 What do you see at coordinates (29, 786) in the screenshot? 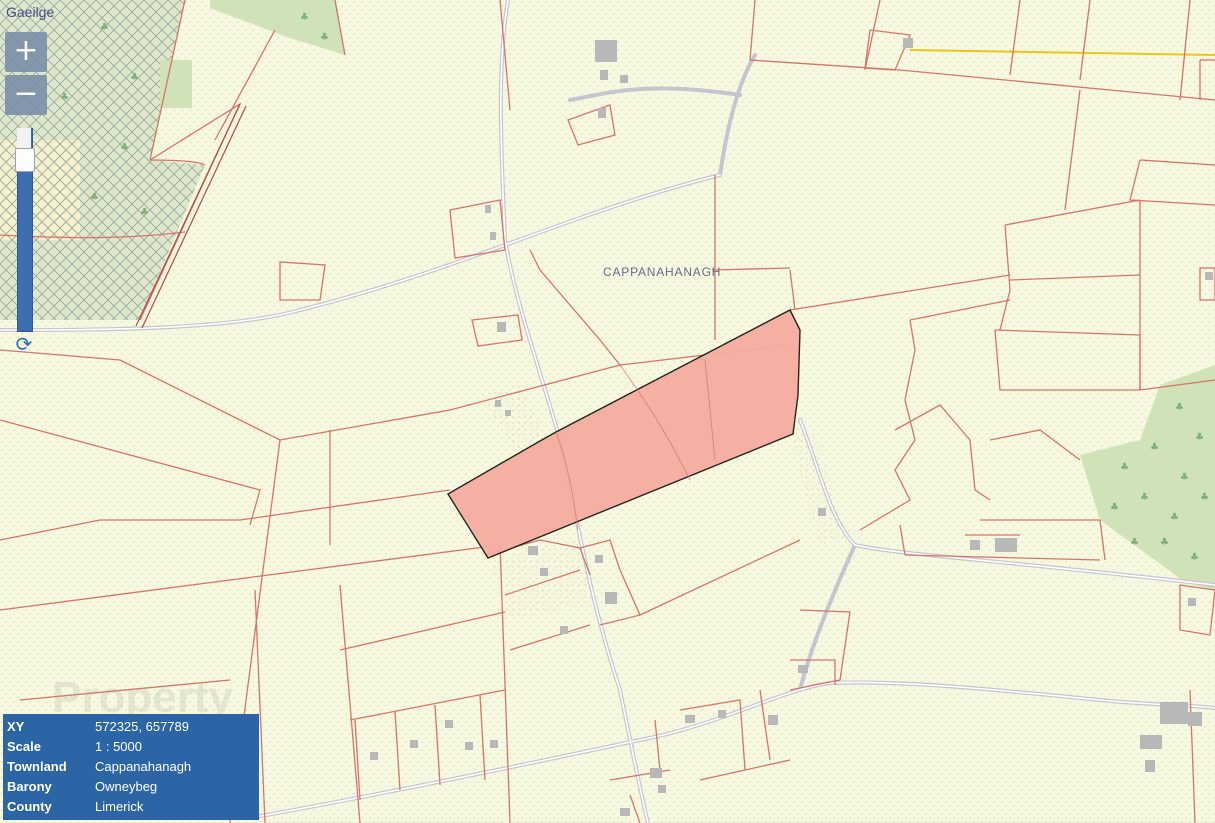
I see `info-key: Barony` at bounding box center [29, 786].